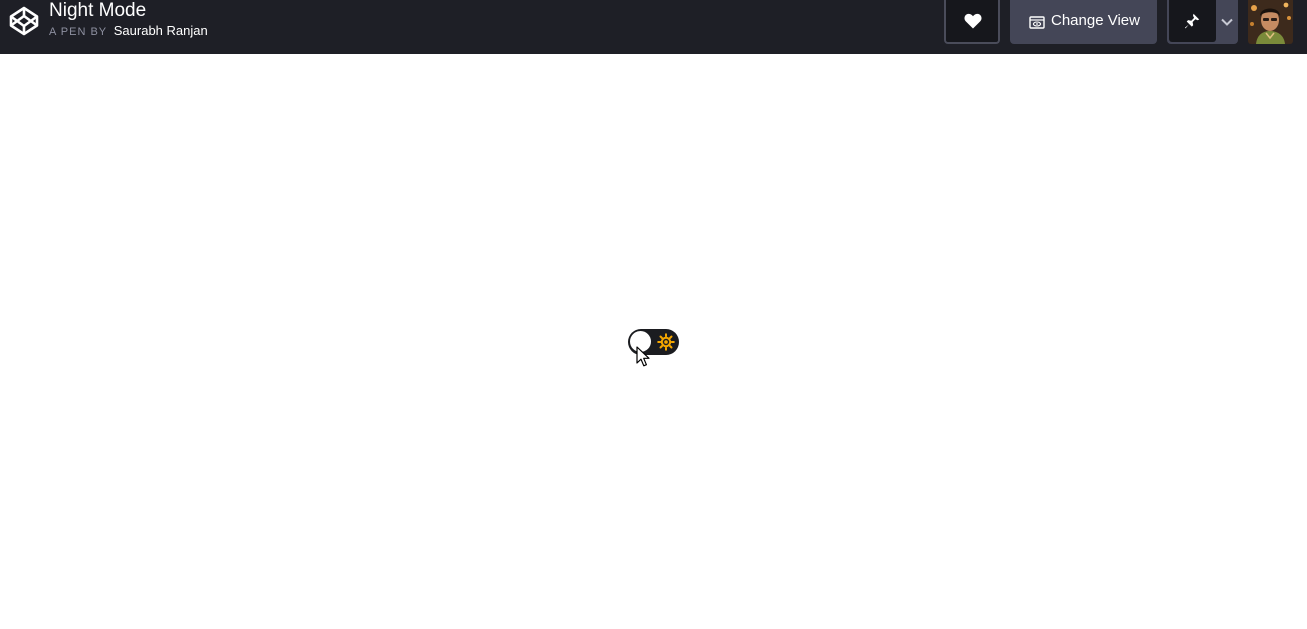 The height and width of the screenshot is (629, 1307). Describe the element at coordinates (640, 341) in the screenshot. I see `toggle-knob` at that location.